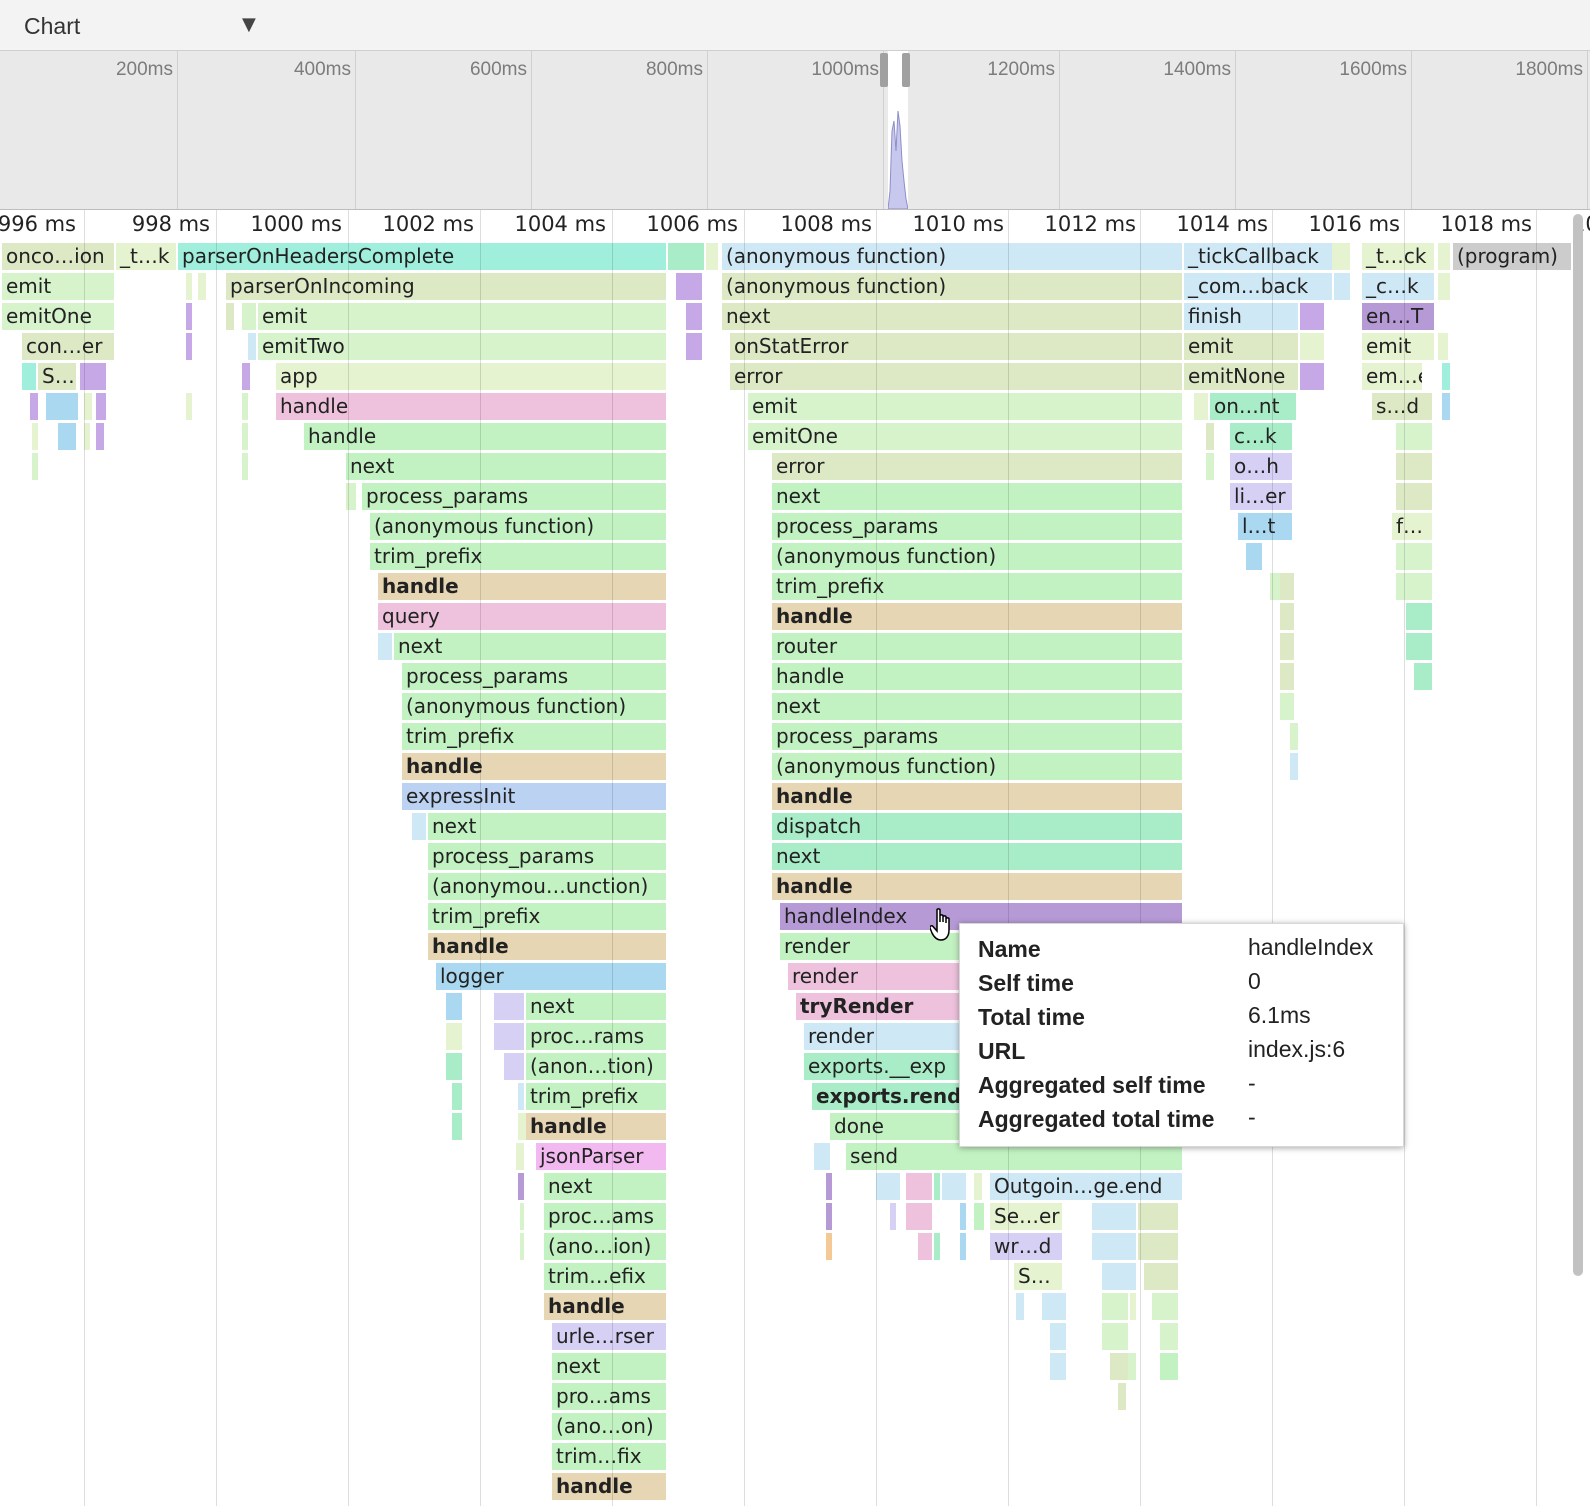 The height and width of the screenshot is (1506, 1590). What do you see at coordinates (551, 976) in the screenshot?
I see `flame-entry: logger` at bounding box center [551, 976].